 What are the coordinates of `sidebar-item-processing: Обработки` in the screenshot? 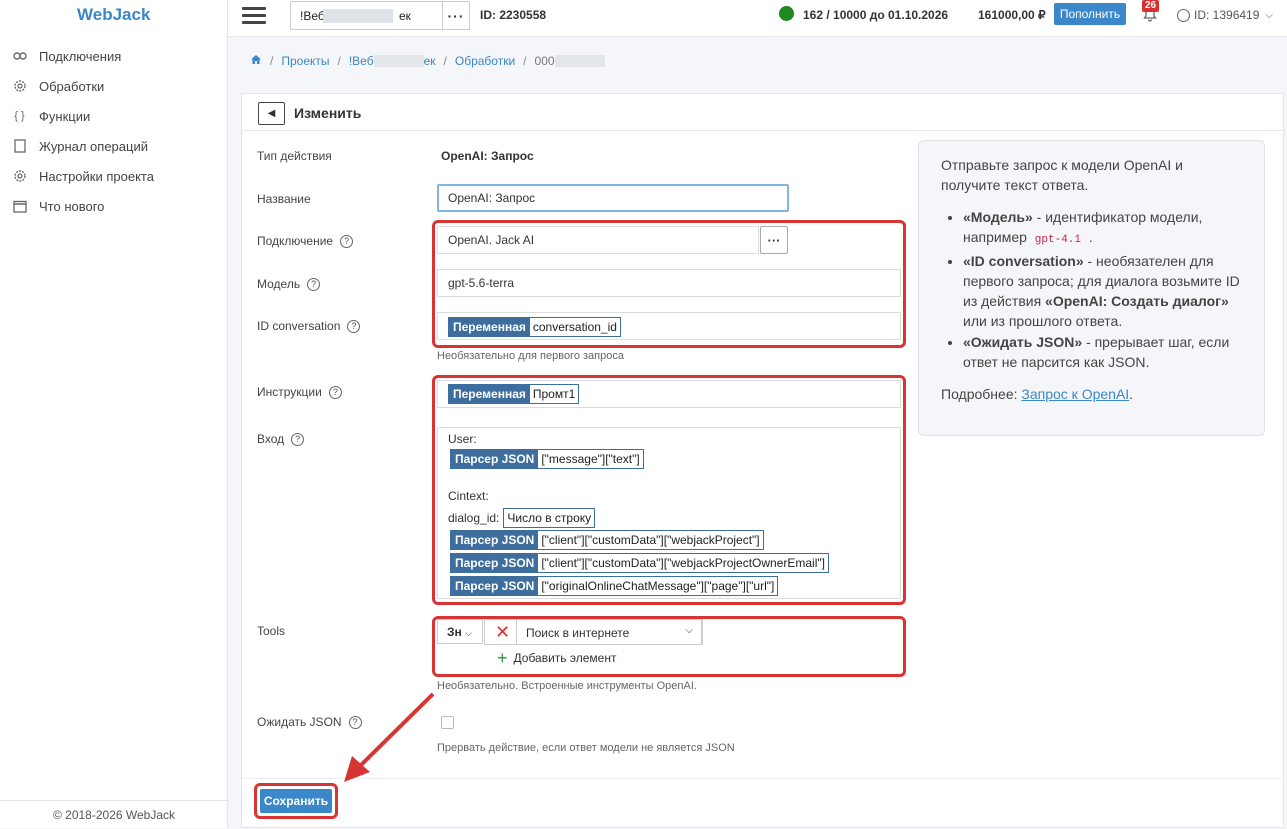 It's located at (114, 86).